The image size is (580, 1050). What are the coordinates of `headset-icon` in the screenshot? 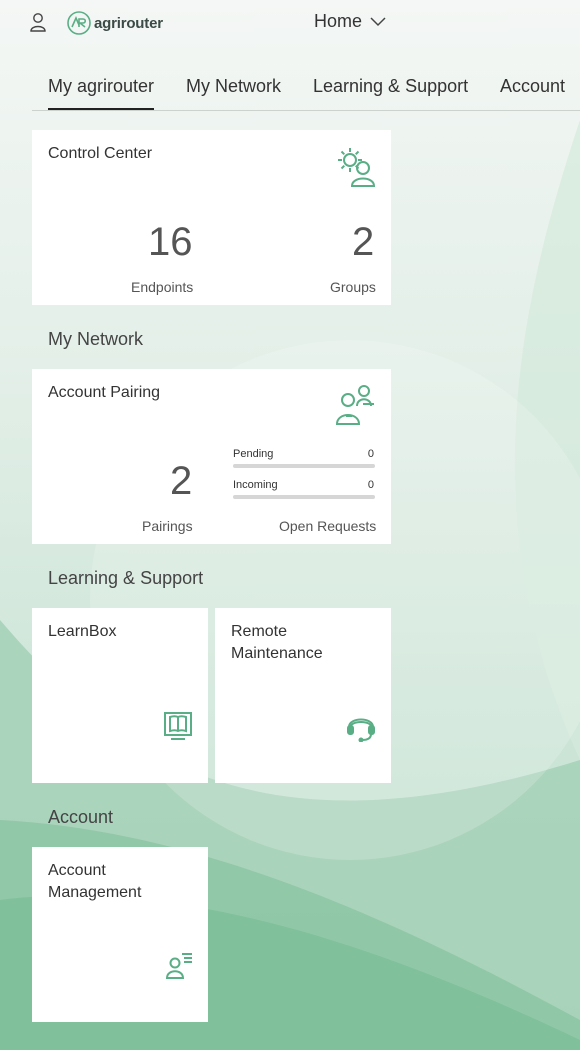 It's located at (361, 730).